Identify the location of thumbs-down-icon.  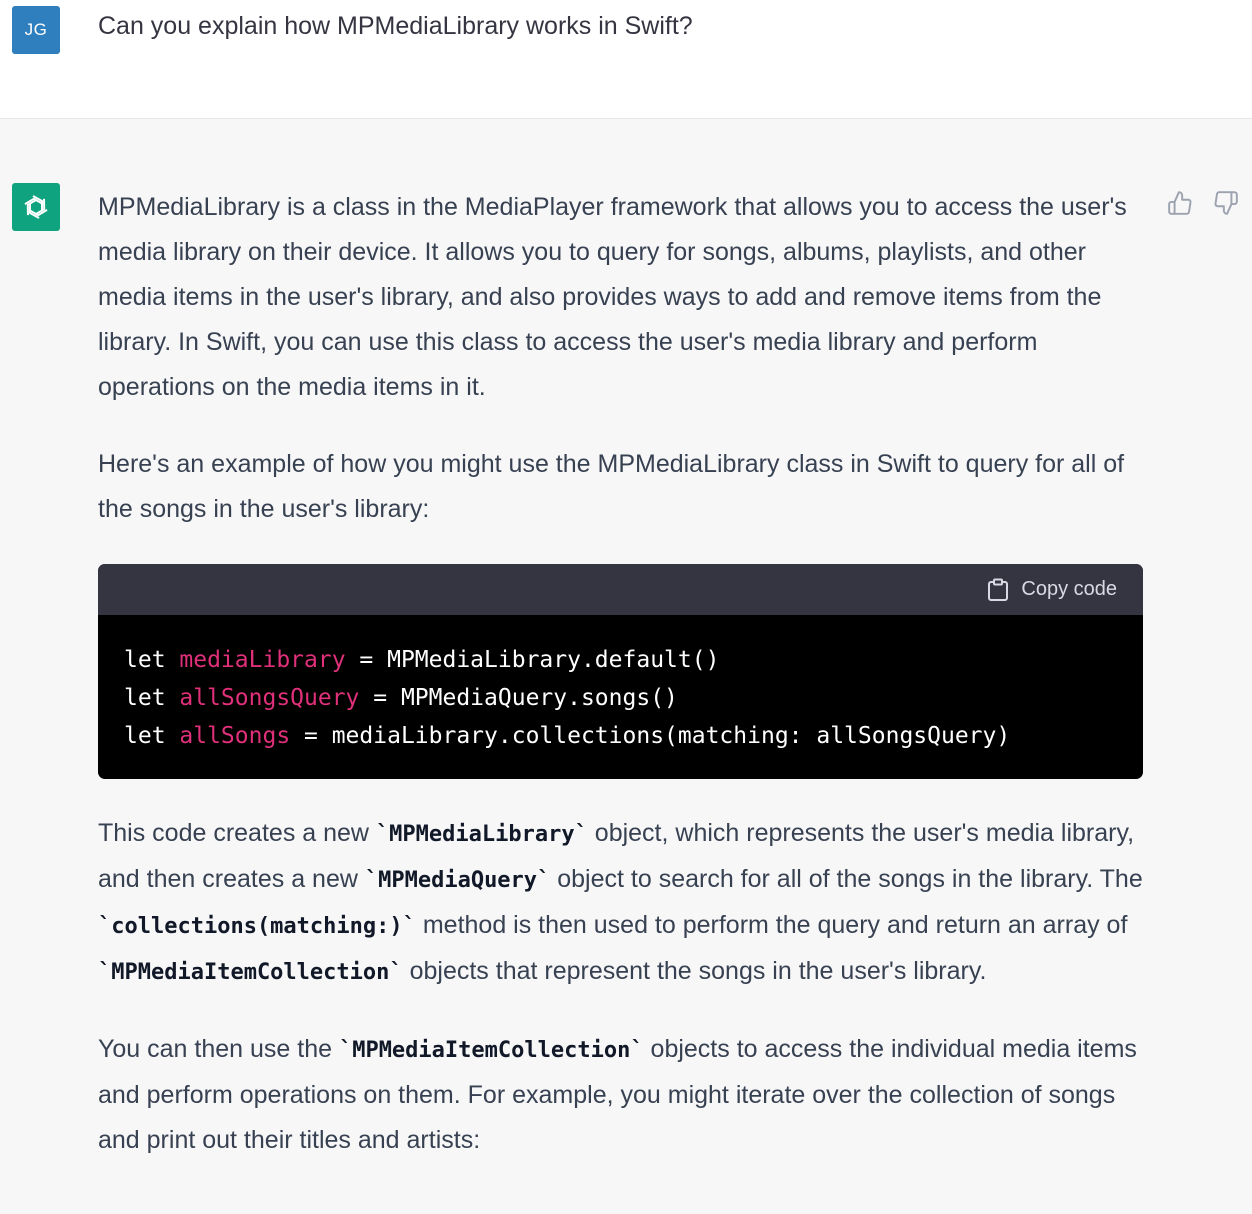
(1226, 203).